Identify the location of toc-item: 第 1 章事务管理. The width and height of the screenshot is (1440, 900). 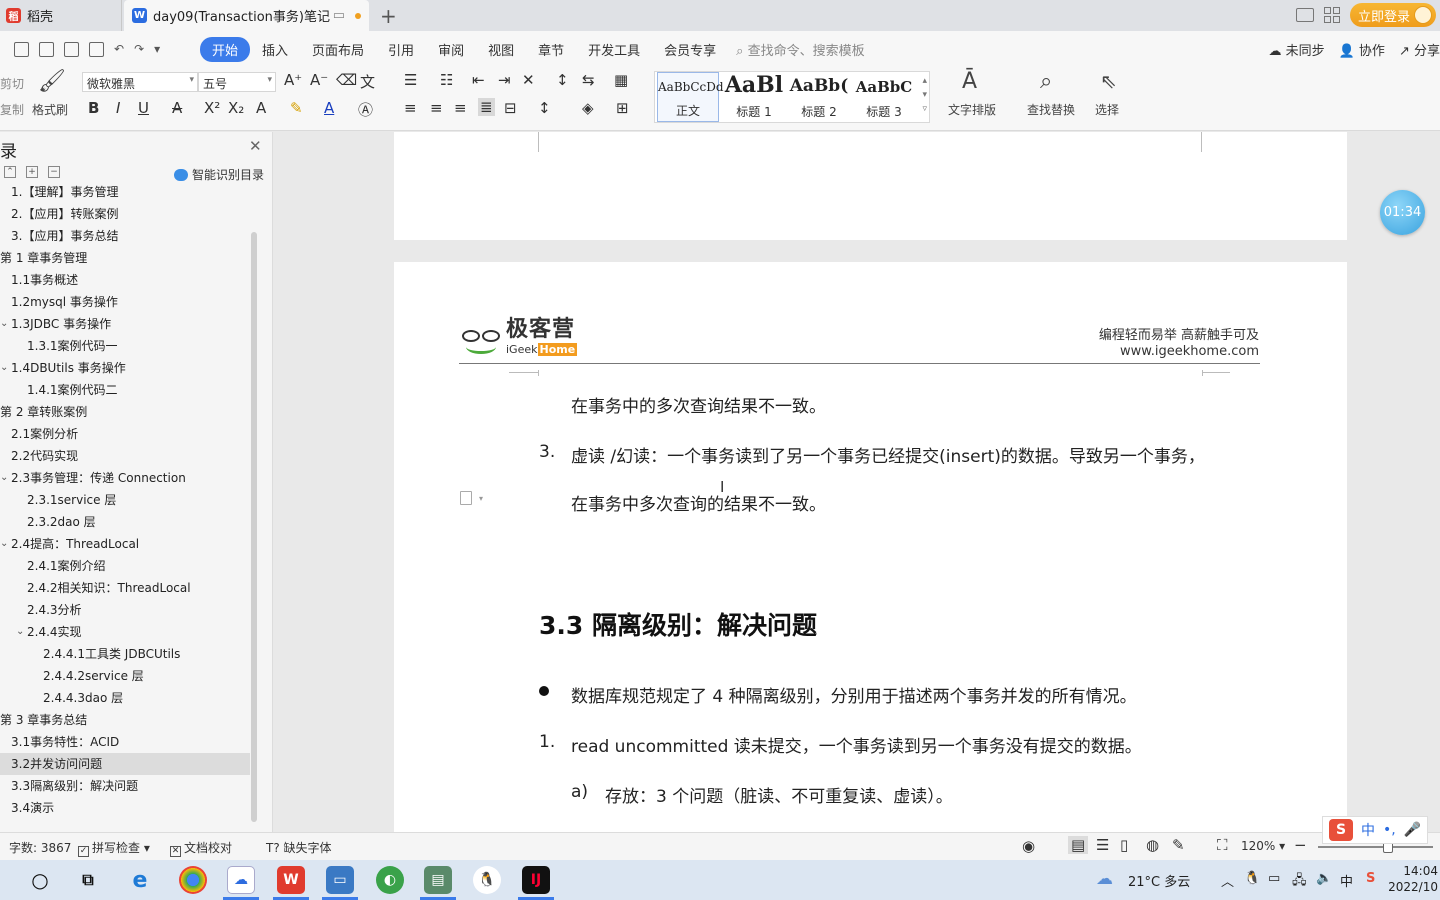
(125, 258).